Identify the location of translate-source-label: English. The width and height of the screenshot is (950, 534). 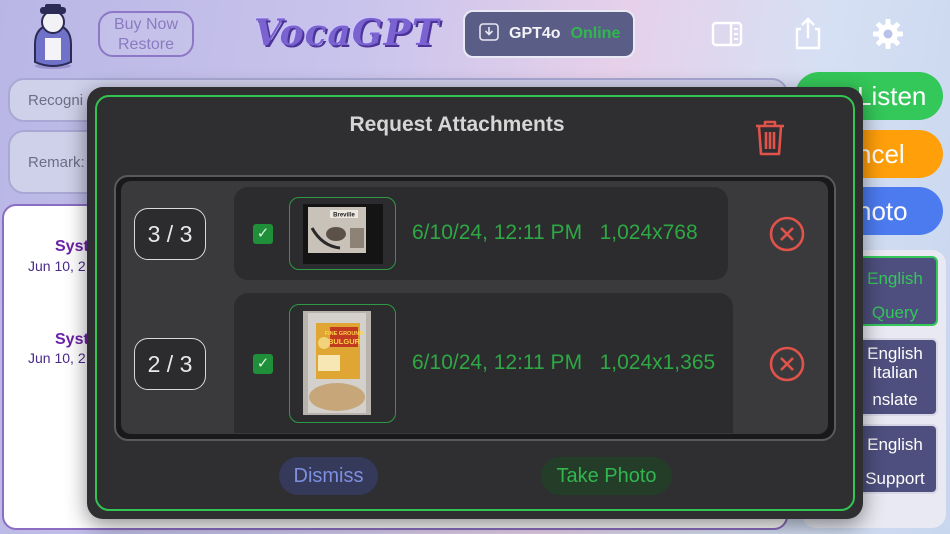
(895, 353).